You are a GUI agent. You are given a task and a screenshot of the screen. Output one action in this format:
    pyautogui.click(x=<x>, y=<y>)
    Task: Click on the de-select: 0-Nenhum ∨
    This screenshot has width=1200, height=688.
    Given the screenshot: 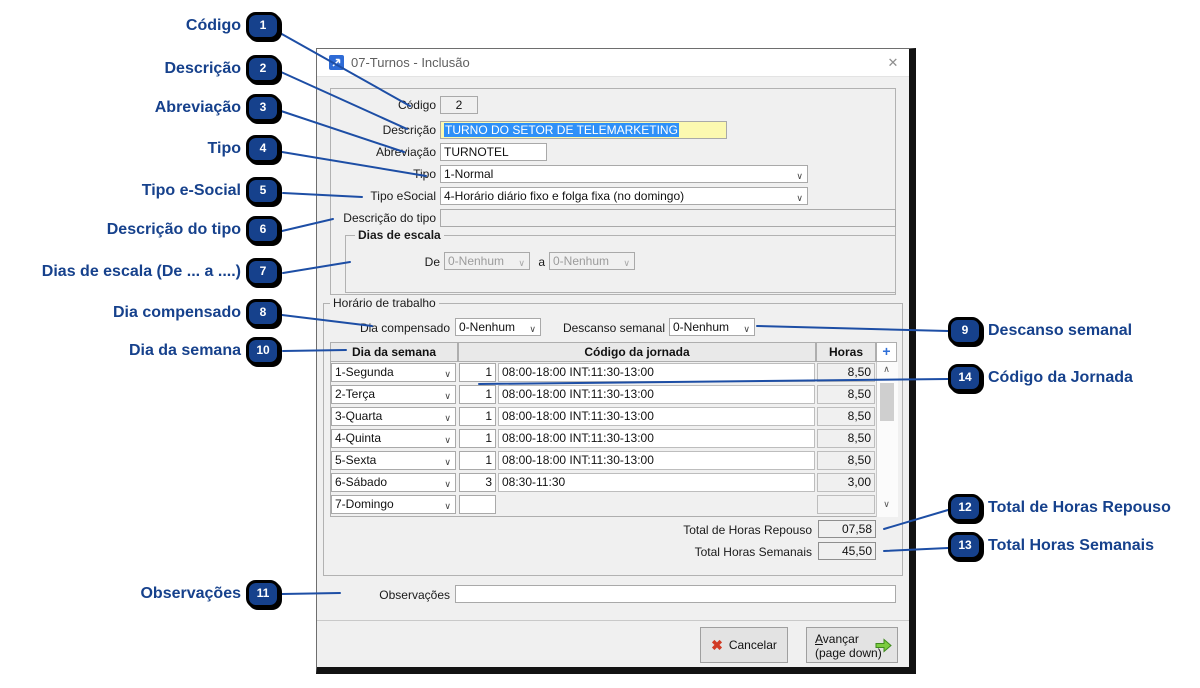 What is the action you would take?
    pyautogui.click(x=487, y=261)
    